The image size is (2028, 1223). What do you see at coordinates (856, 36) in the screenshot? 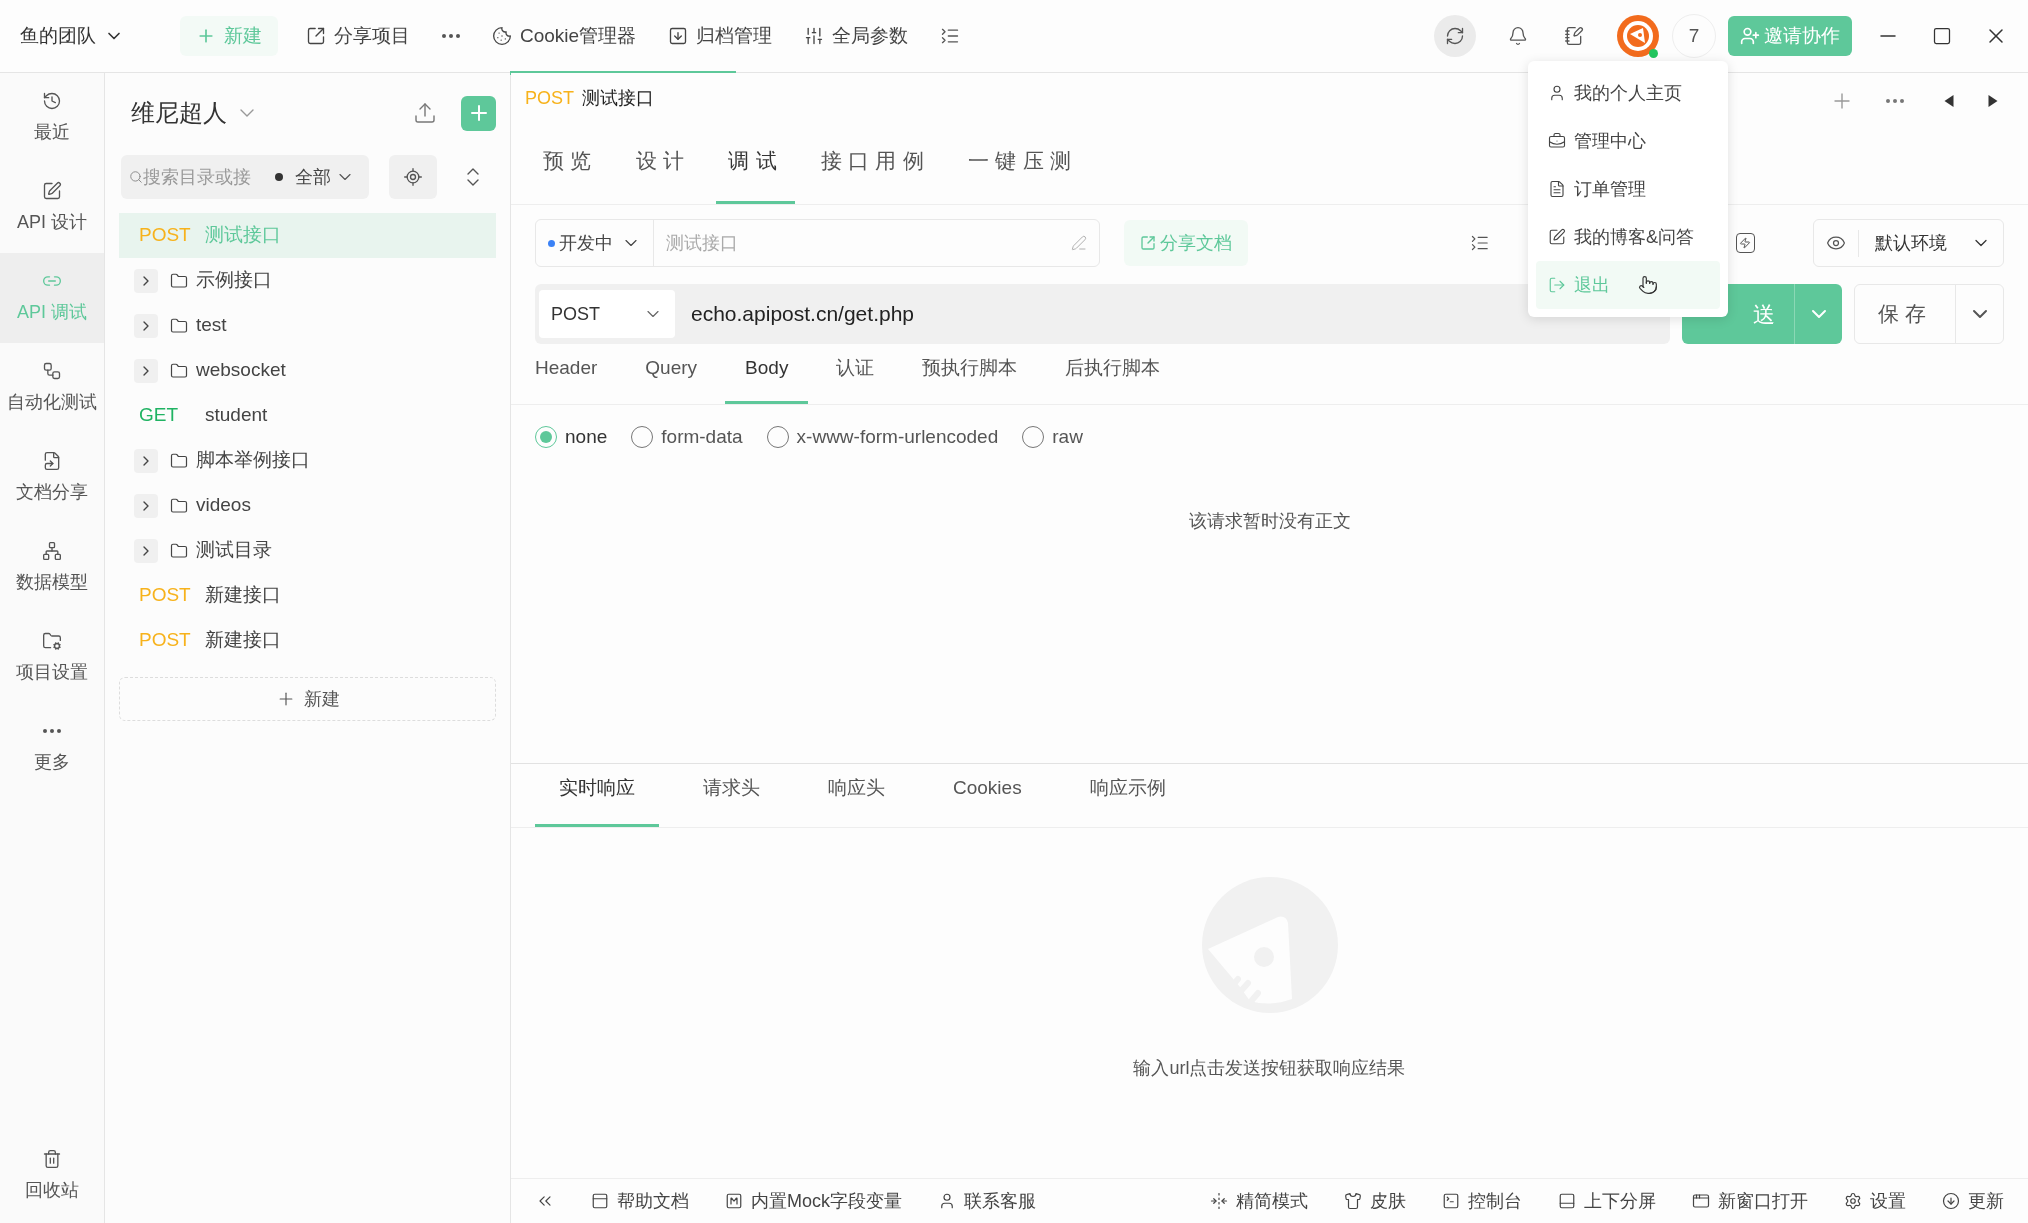
I see `toolbar-button: 全局参数` at bounding box center [856, 36].